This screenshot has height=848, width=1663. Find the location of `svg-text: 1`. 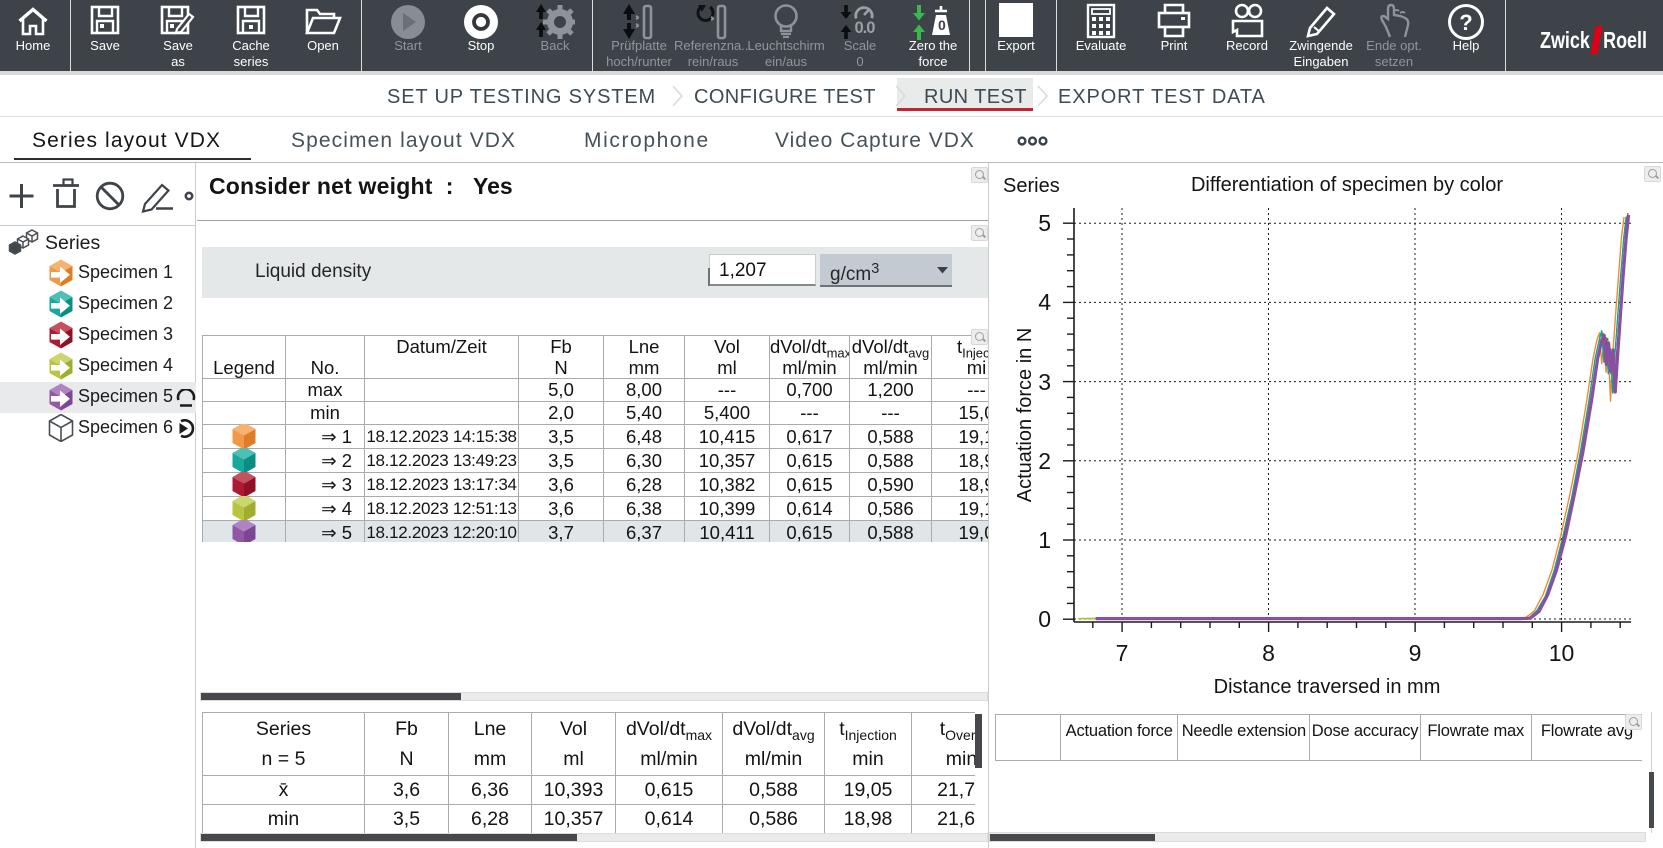

svg-text: 1 is located at coordinates (1044, 540).